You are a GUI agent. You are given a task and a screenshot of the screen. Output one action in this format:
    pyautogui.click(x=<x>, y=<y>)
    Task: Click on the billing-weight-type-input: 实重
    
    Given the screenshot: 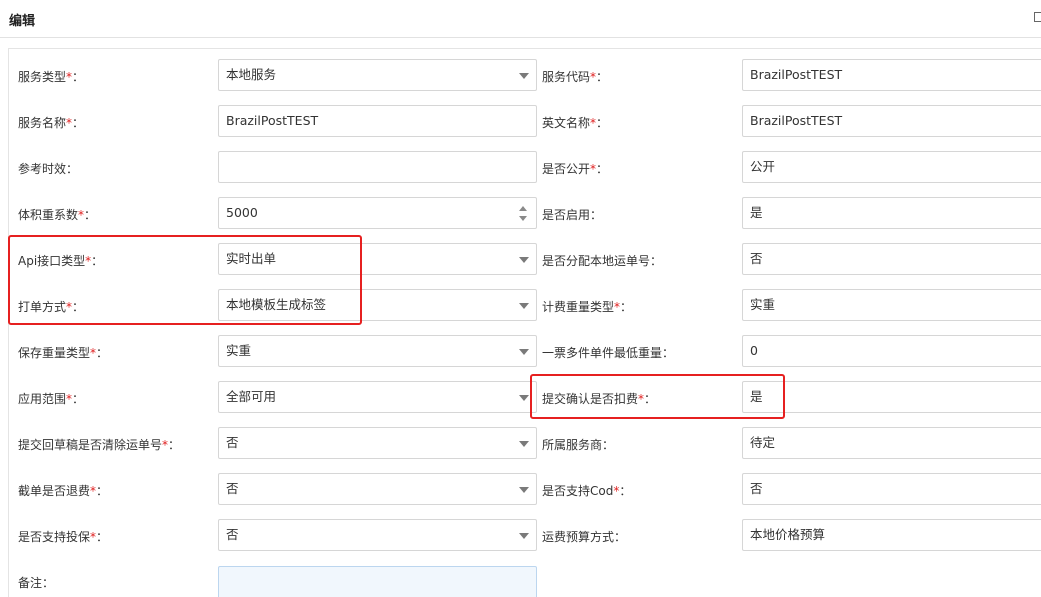 What is the action you would take?
    pyautogui.click(x=891, y=305)
    